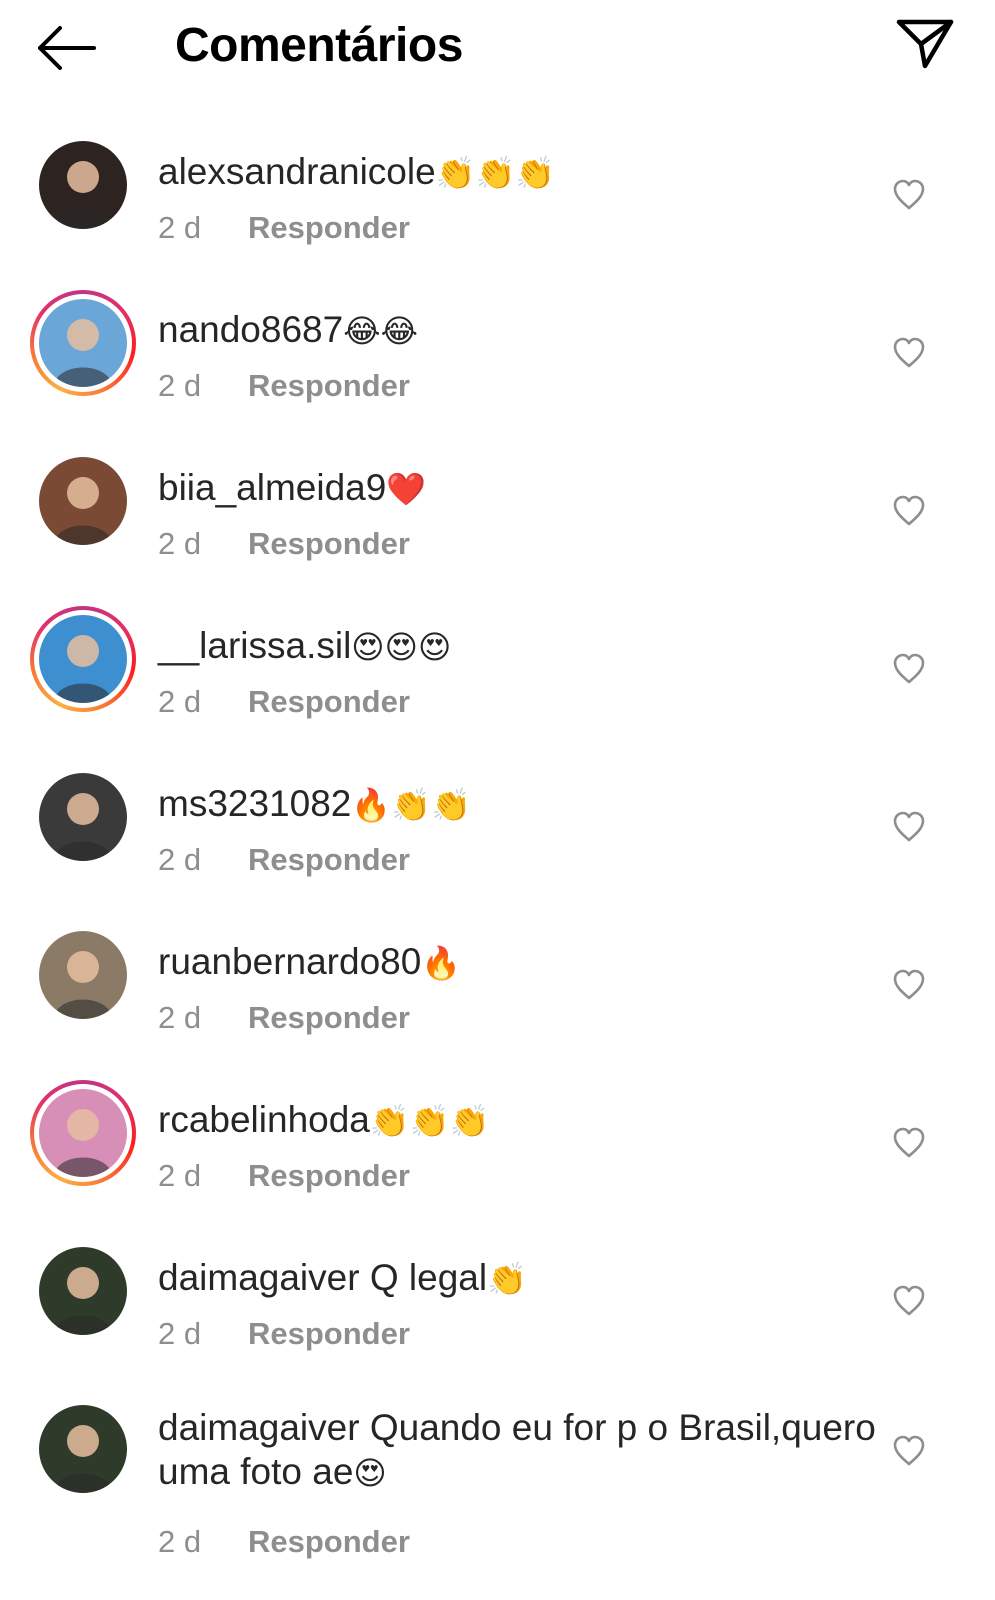 The image size is (995, 1600). What do you see at coordinates (380, 331) in the screenshot?
I see `comment-emoji: 😂😂` at bounding box center [380, 331].